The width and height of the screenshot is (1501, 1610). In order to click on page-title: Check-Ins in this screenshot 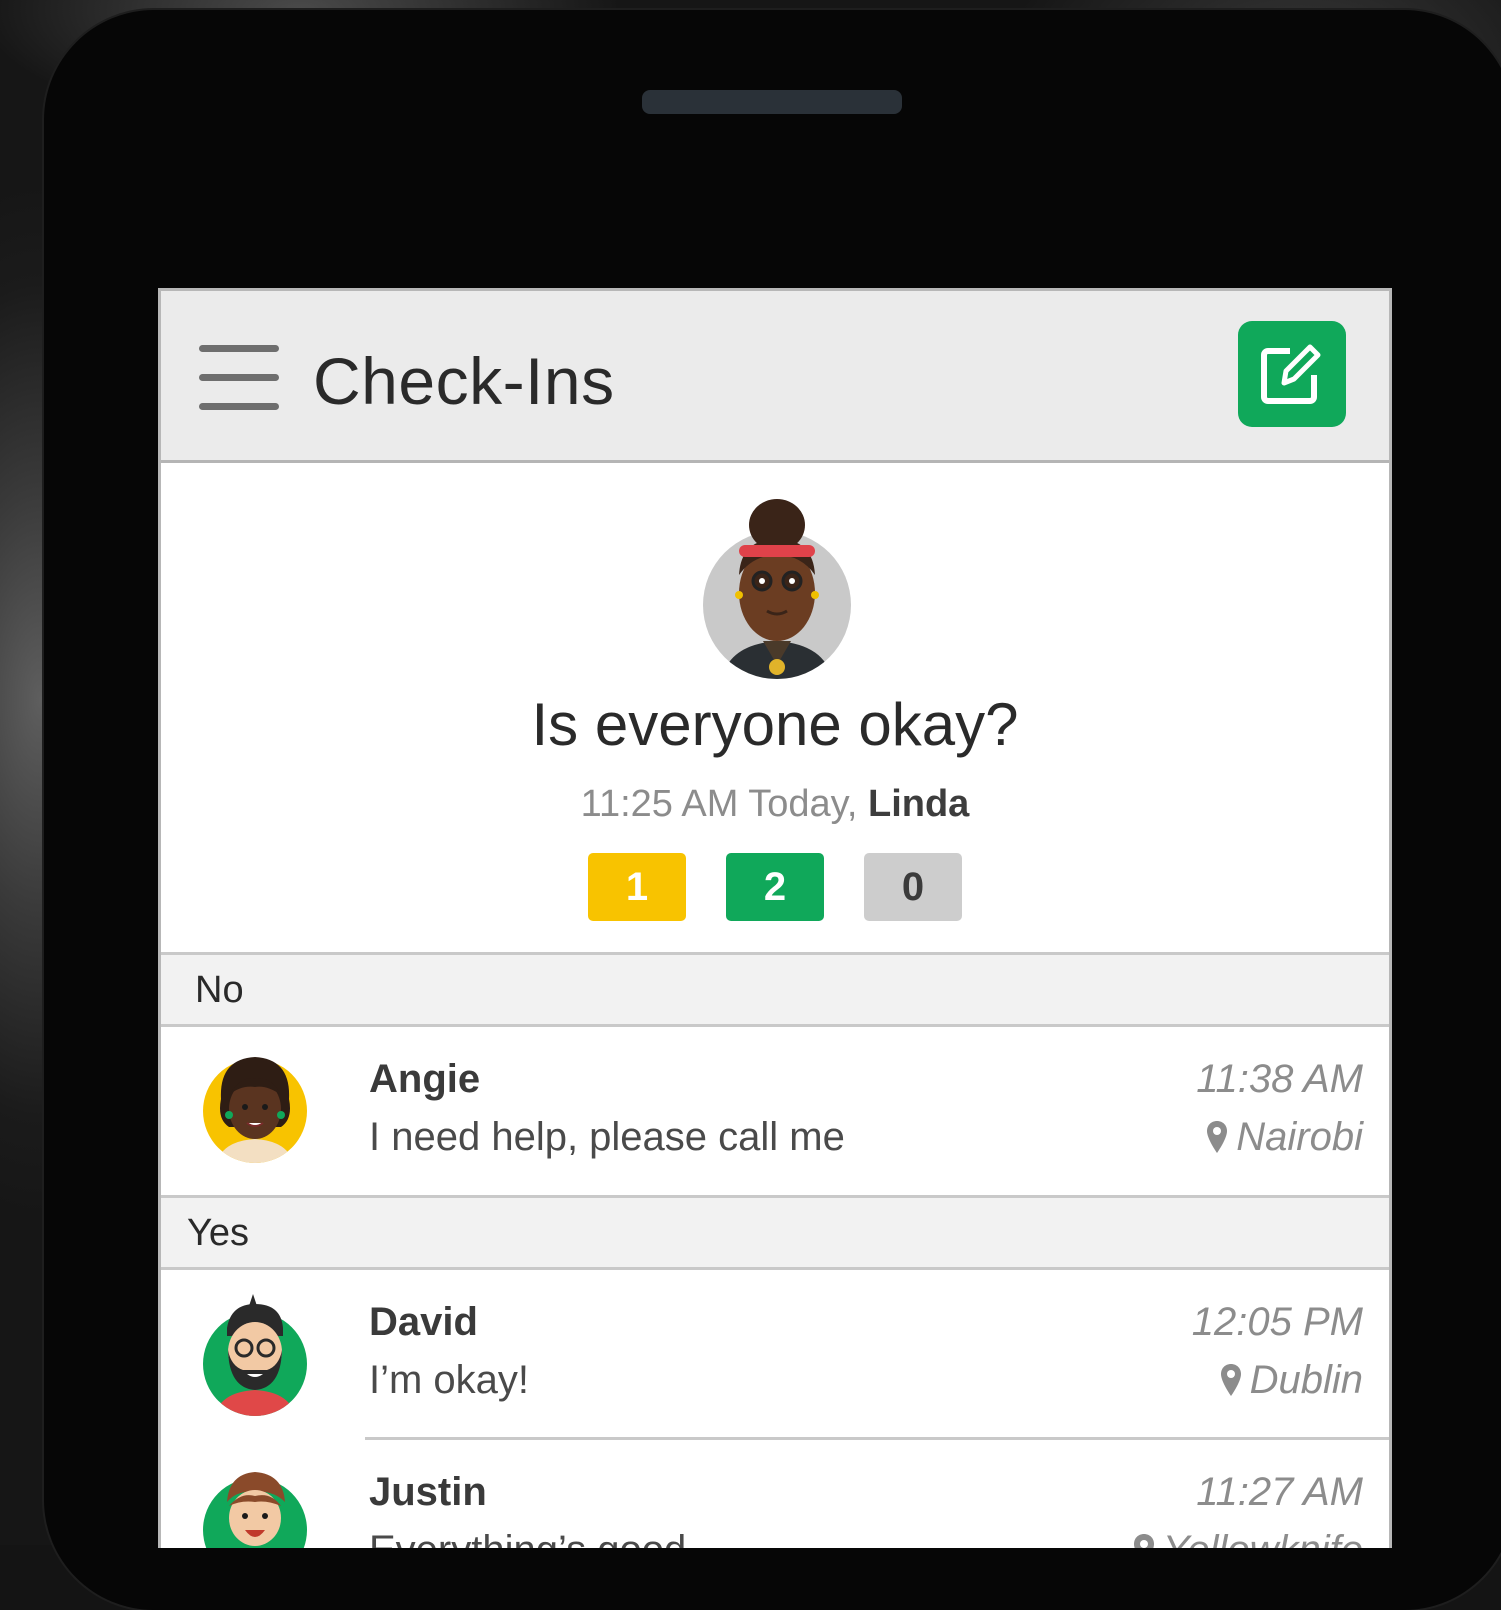, I will do `click(464, 381)`.